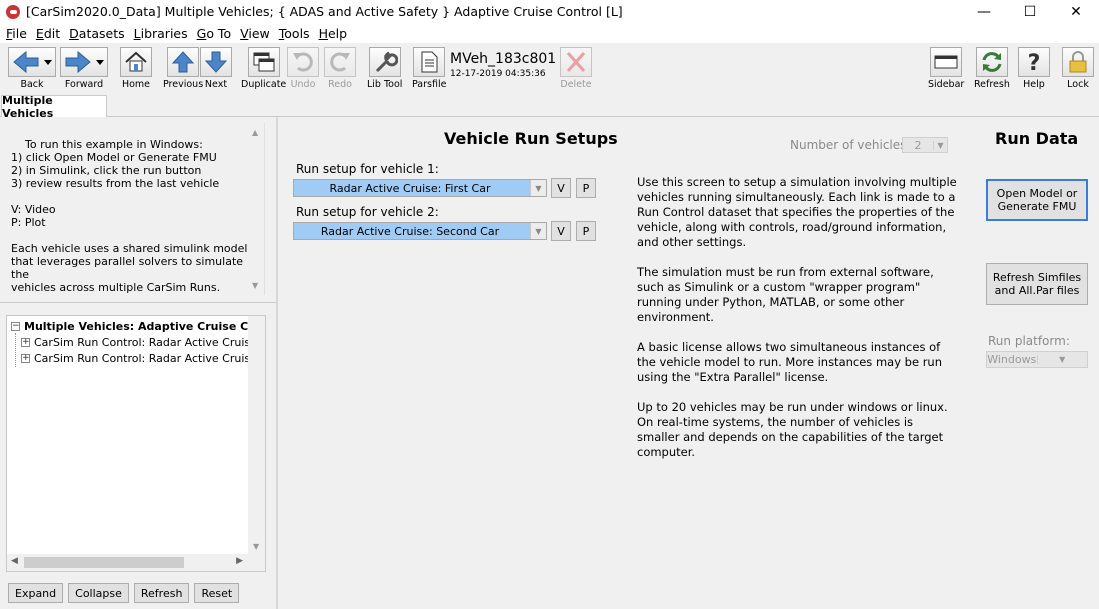 The image size is (1099, 609). Describe the element at coordinates (162, 33) in the screenshot. I see `menu-libraries: Libraries` at that location.